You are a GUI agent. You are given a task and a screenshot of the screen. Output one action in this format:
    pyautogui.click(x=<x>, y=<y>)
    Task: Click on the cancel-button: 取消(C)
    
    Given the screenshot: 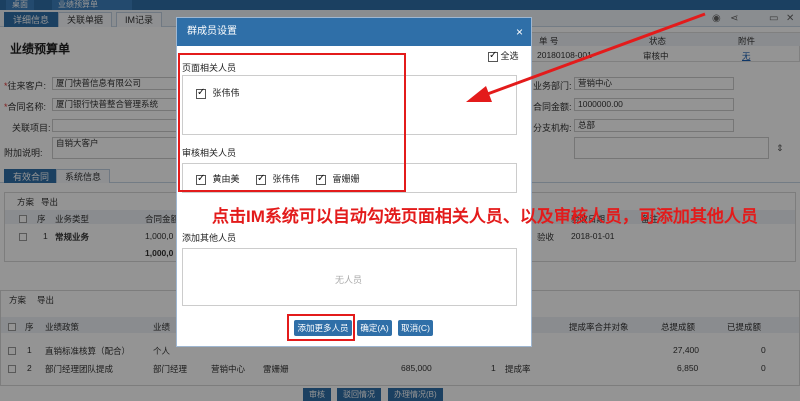 What is the action you would take?
    pyautogui.click(x=415, y=328)
    